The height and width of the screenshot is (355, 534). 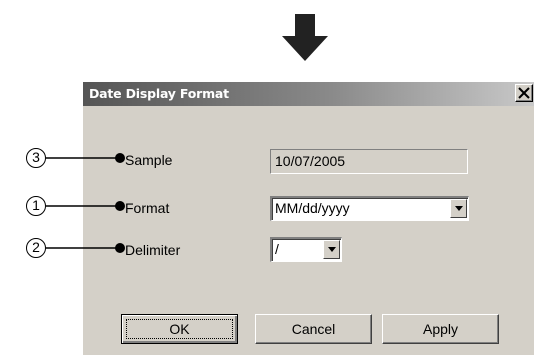 What do you see at coordinates (36, 248) in the screenshot?
I see `callout-marker-delimiter: ②2` at bounding box center [36, 248].